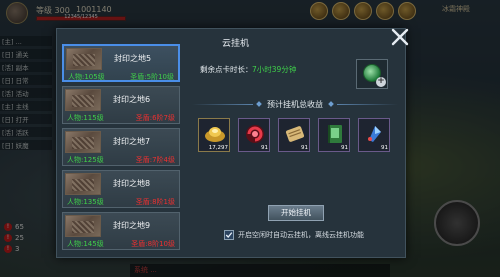  Describe the element at coordinates (226, 69) in the screenshot. I see `remaining-time-label: 剩余点卡时长：` at that location.